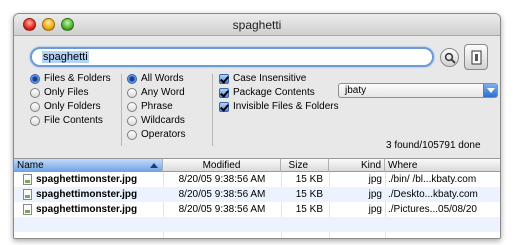 The image size is (515, 245). Describe the element at coordinates (154, 165) in the screenshot. I see `sort-ascending-icon` at that location.